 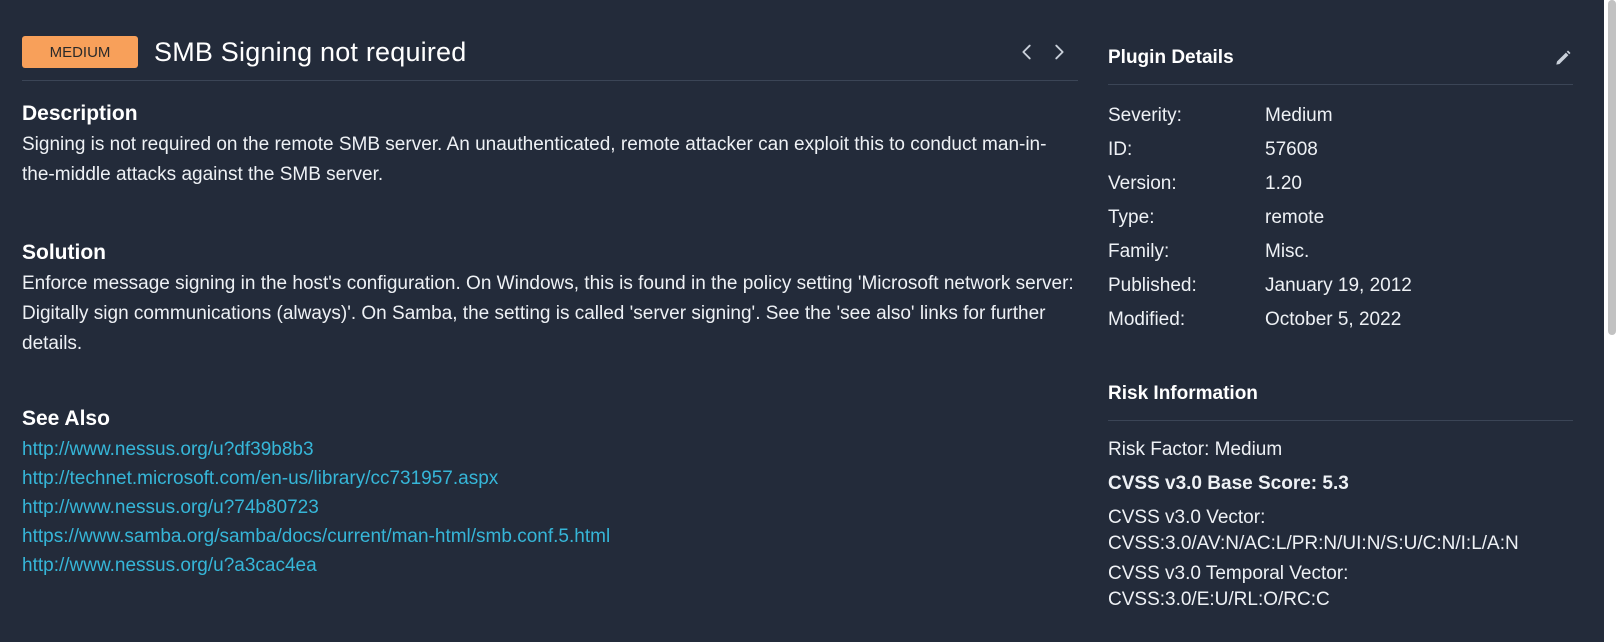 I want to click on chevron-left-icon, so click(x=1027, y=52).